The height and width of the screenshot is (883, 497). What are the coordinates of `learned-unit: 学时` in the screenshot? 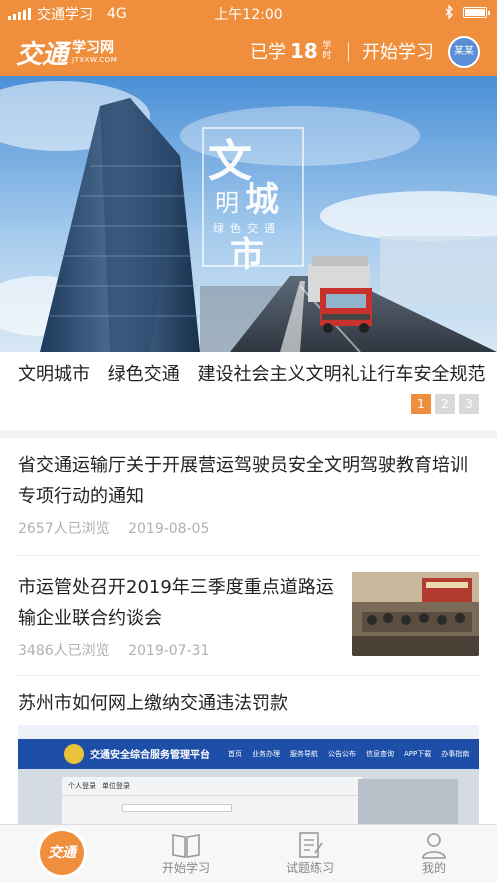 It's located at (327, 51).